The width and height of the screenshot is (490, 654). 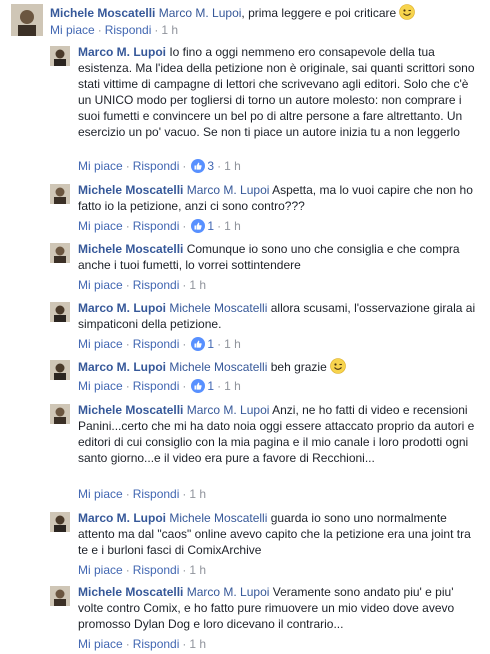 What do you see at coordinates (210, 166) in the screenshot?
I see `like-count: 3` at bounding box center [210, 166].